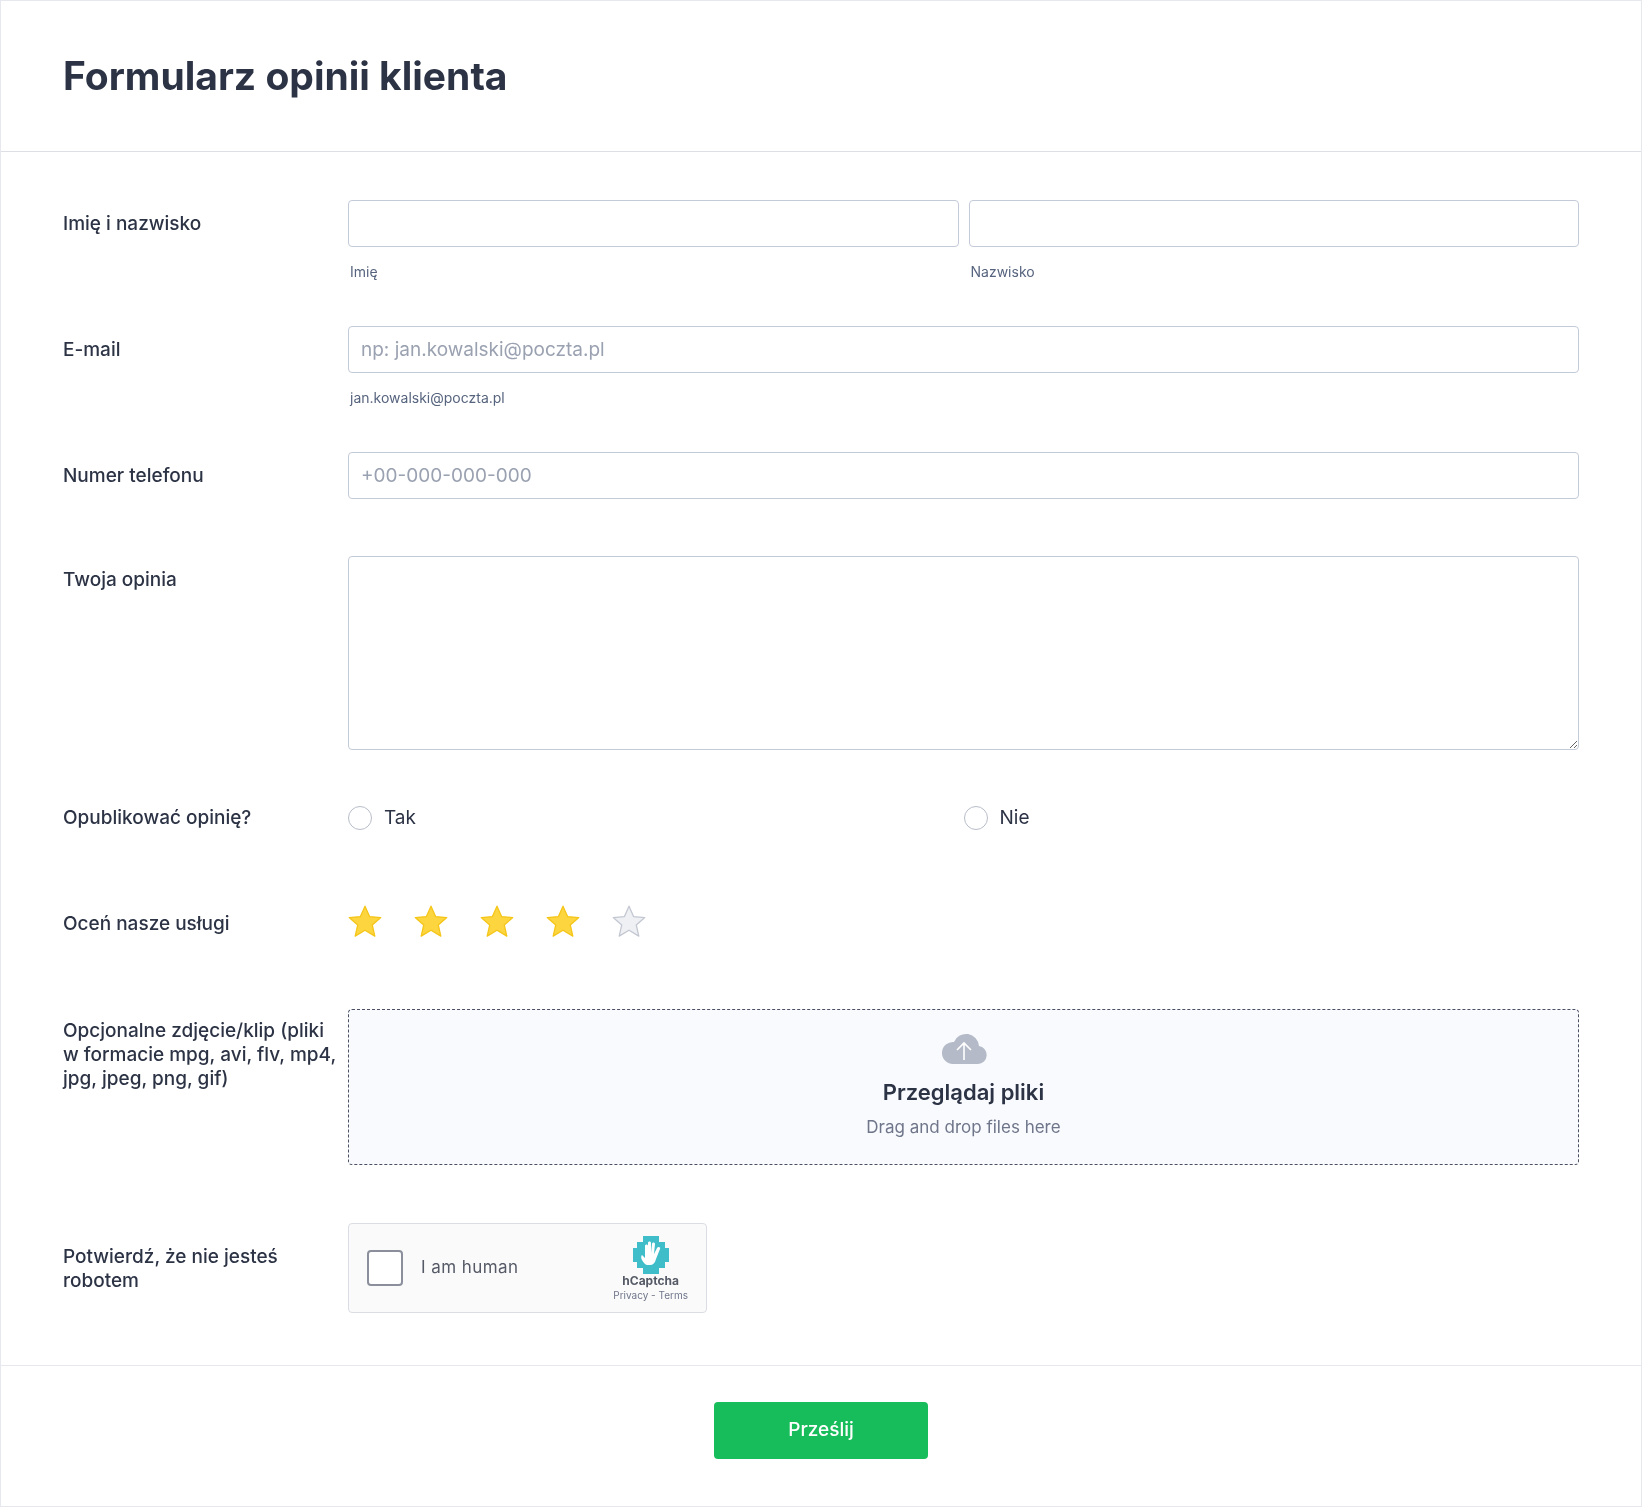  What do you see at coordinates (120, 579) in the screenshot?
I see `field-label: Twoja opinia` at bounding box center [120, 579].